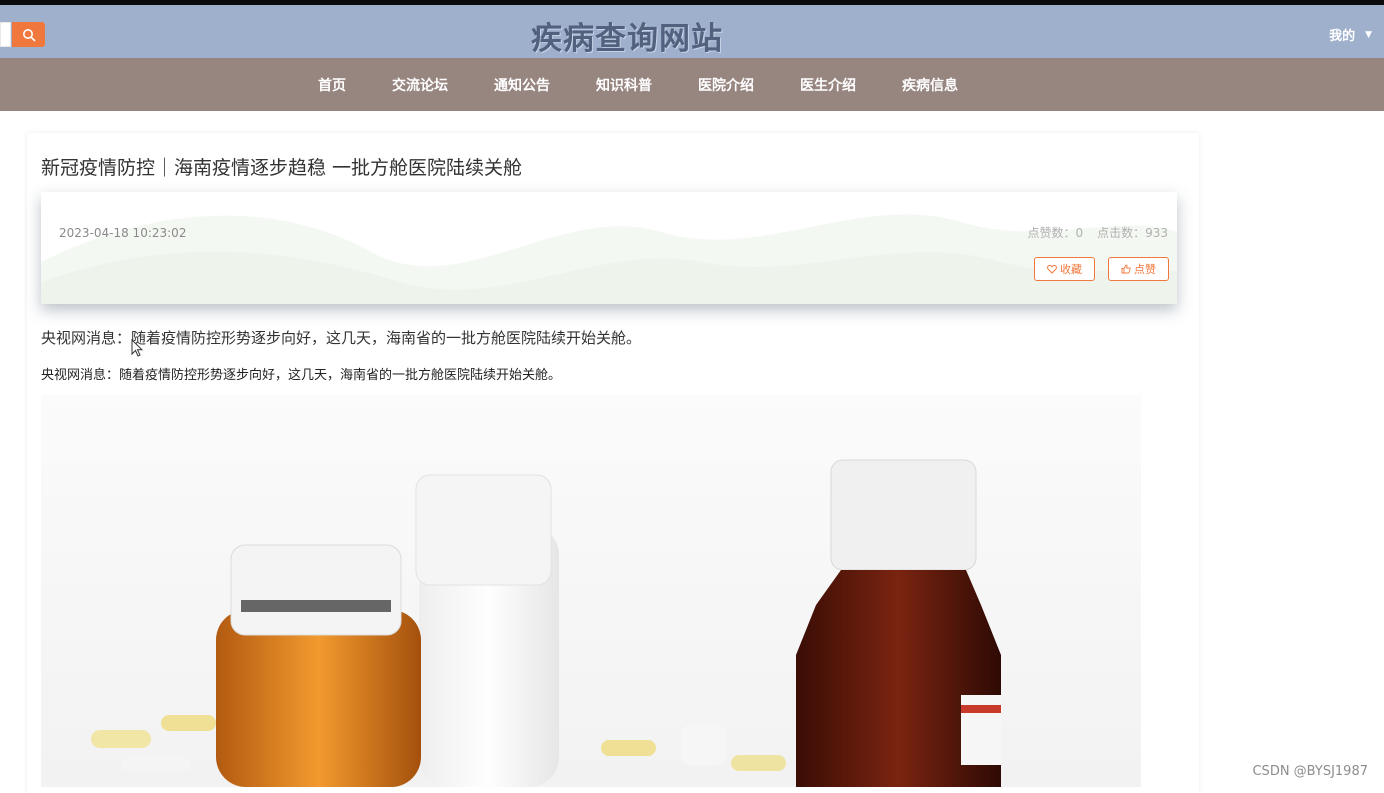  Describe the element at coordinates (1094, 232) in the screenshot. I see `article-stats: 点赞数：0 点击数：933` at that location.